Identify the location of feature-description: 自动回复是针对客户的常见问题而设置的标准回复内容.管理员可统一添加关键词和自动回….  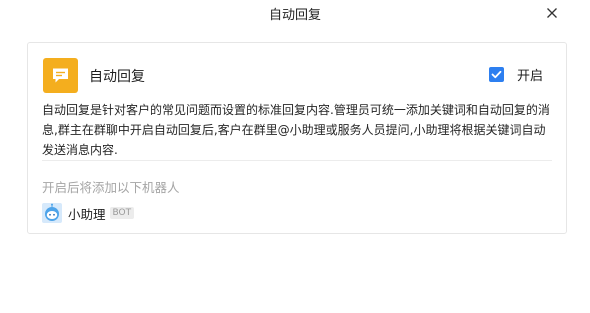
(296, 130).